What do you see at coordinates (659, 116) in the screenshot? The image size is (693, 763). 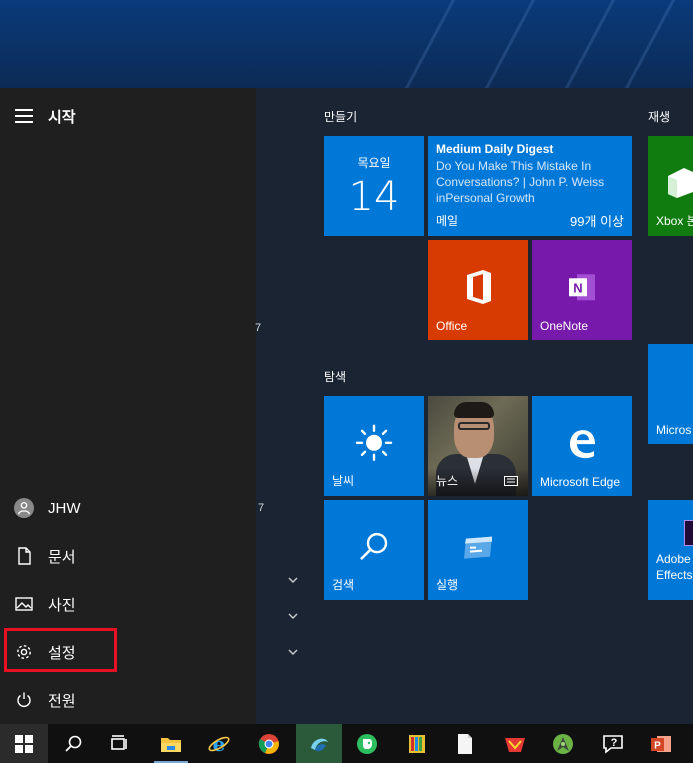 I see `group-label-play: 재생` at bounding box center [659, 116].